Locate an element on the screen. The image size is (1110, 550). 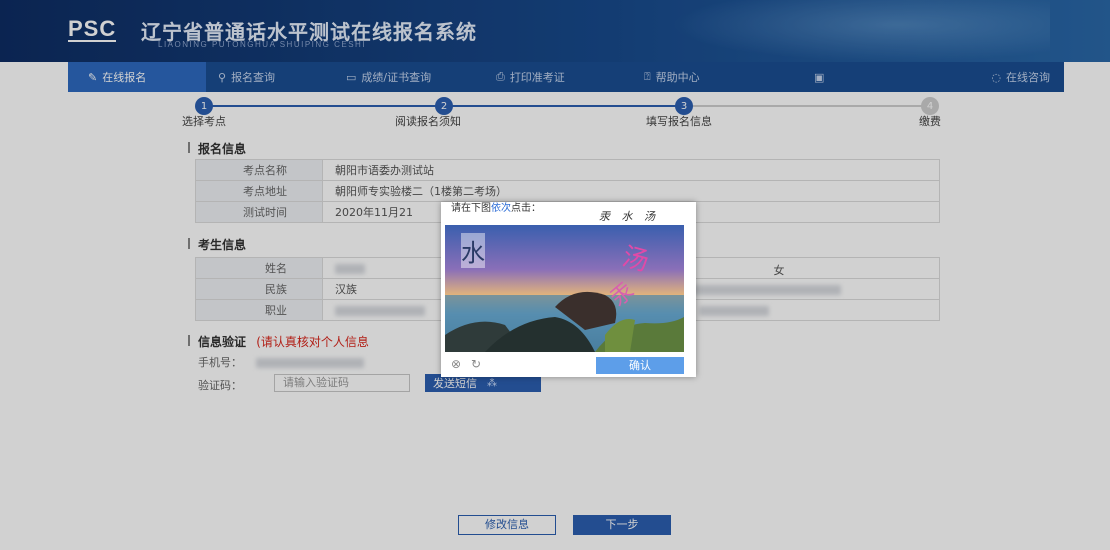
prompt-highlight: 依次 is located at coordinates (501, 208).